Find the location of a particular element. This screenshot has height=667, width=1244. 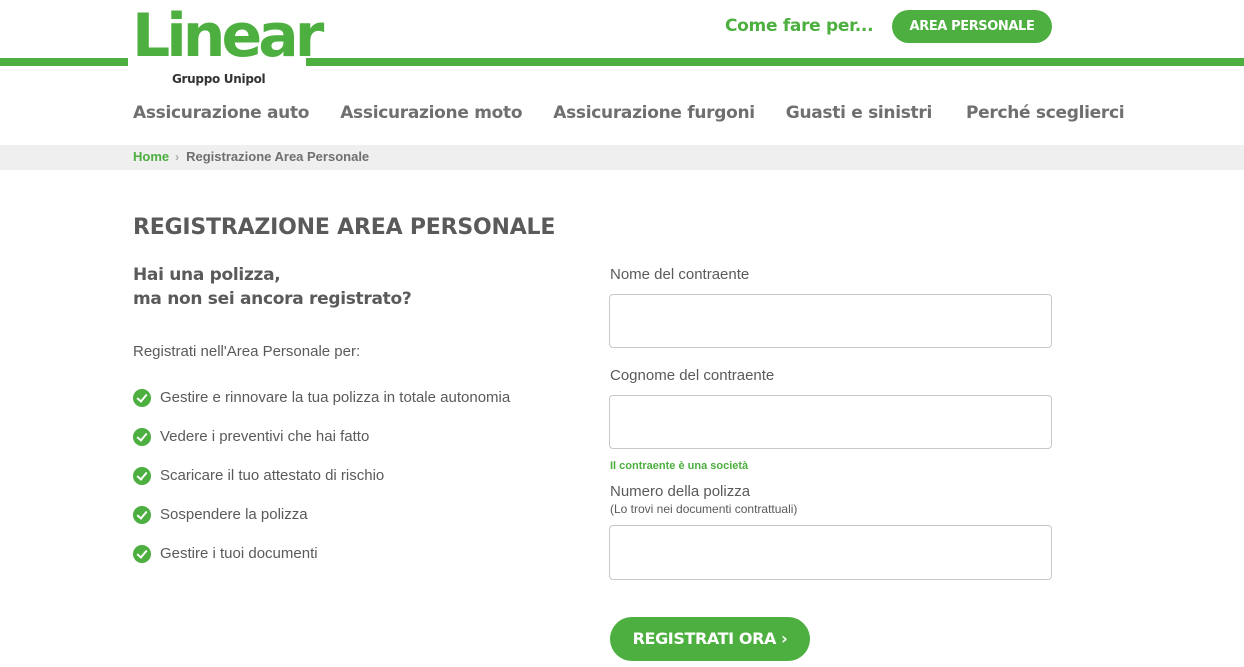

register-now-button: REGISTRATI ORA › is located at coordinates (710, 639).